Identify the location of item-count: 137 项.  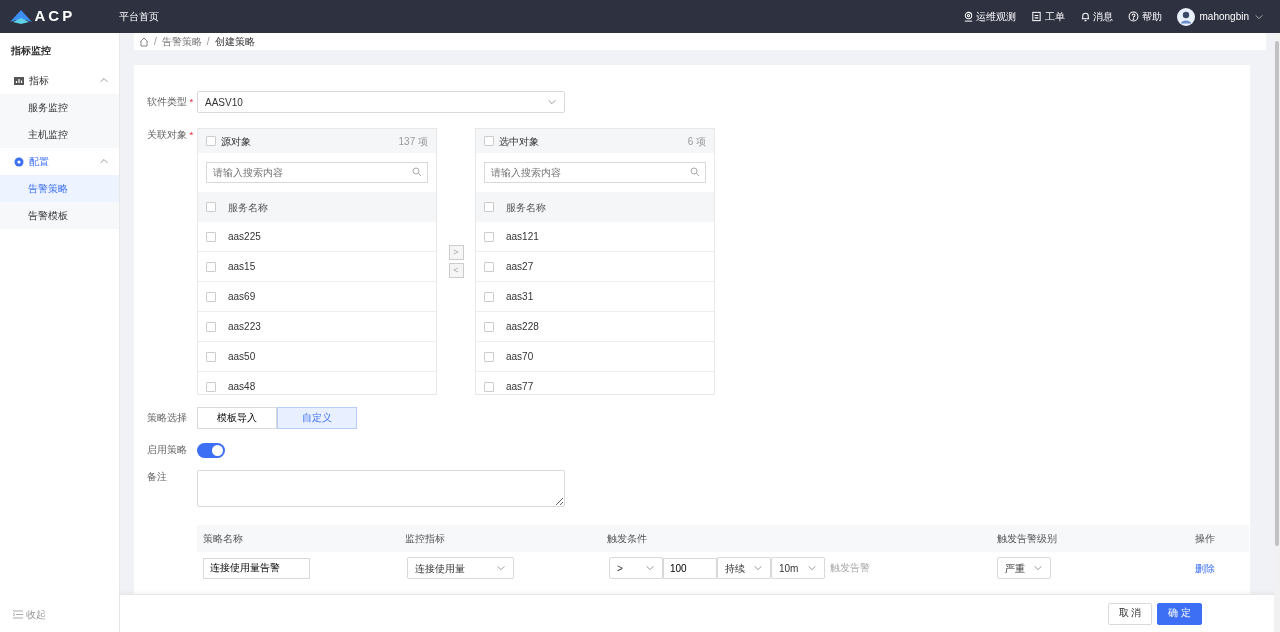
(413, 141).